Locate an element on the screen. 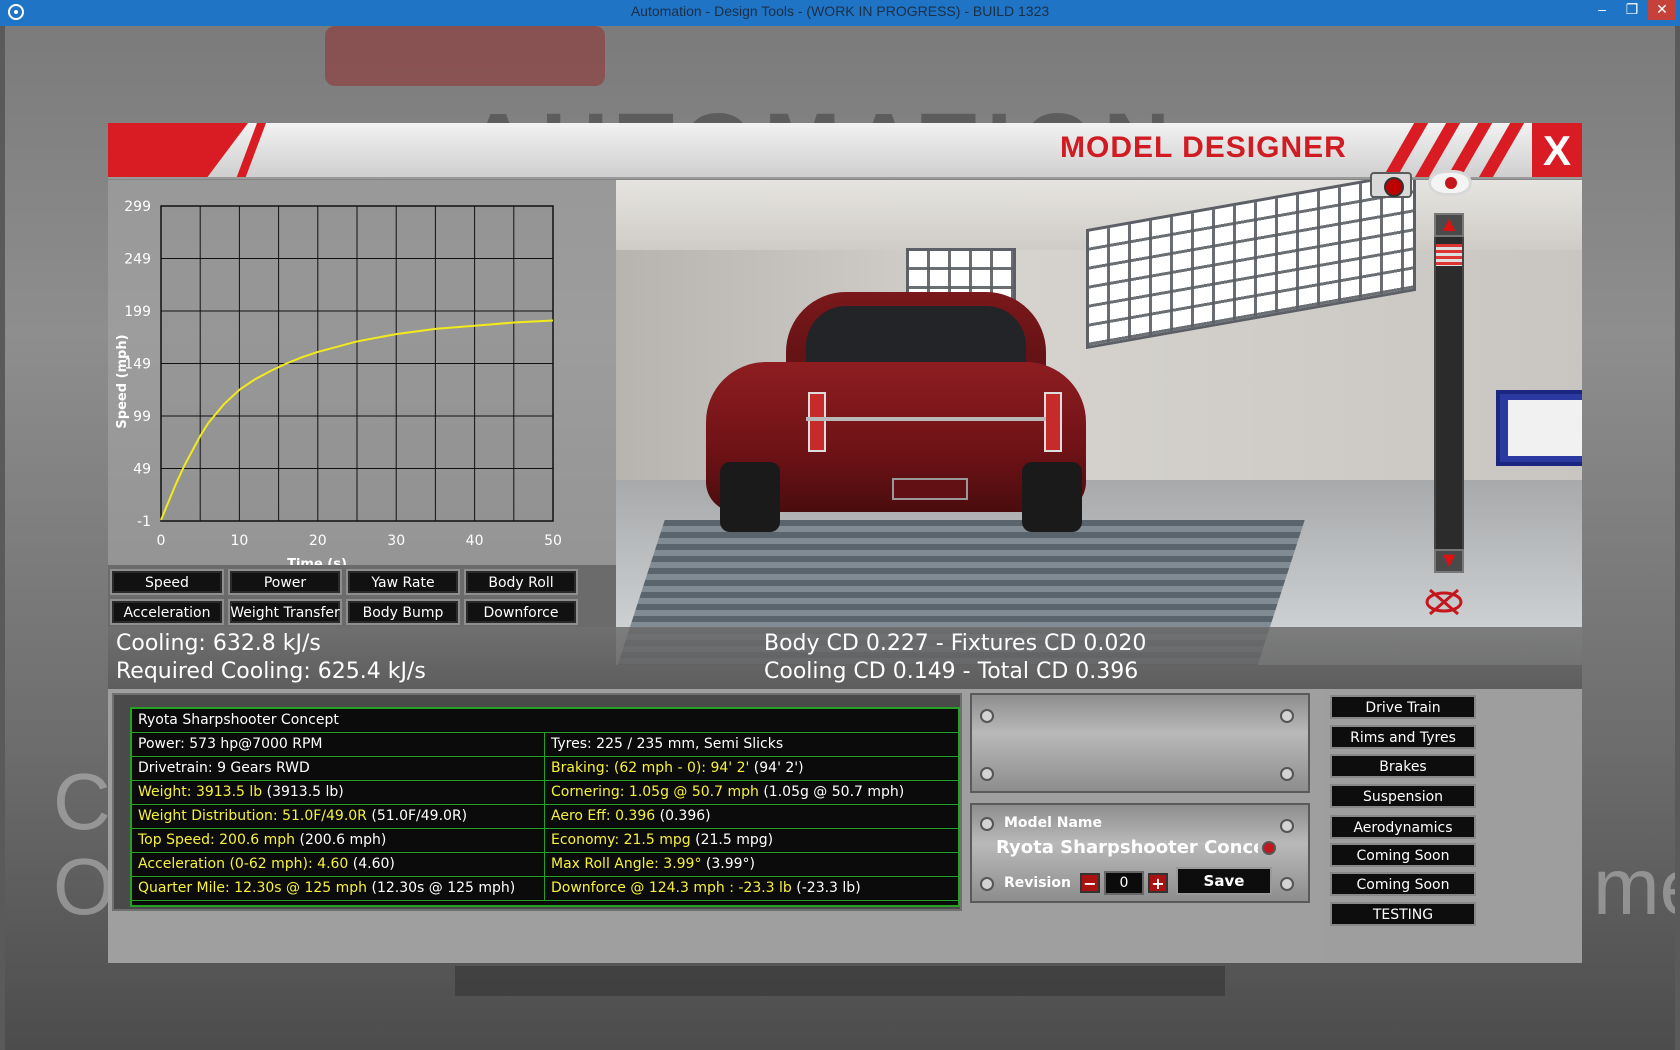 The width and height of the screenshot is (1680, 1050). menu-coming-soon-2: Coming Soon is located at coordinates (1403, 884).